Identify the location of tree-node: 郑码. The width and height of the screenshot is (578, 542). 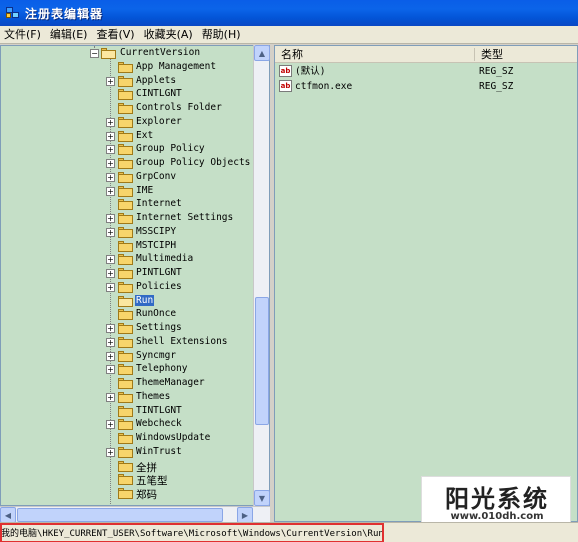
(127, 494).